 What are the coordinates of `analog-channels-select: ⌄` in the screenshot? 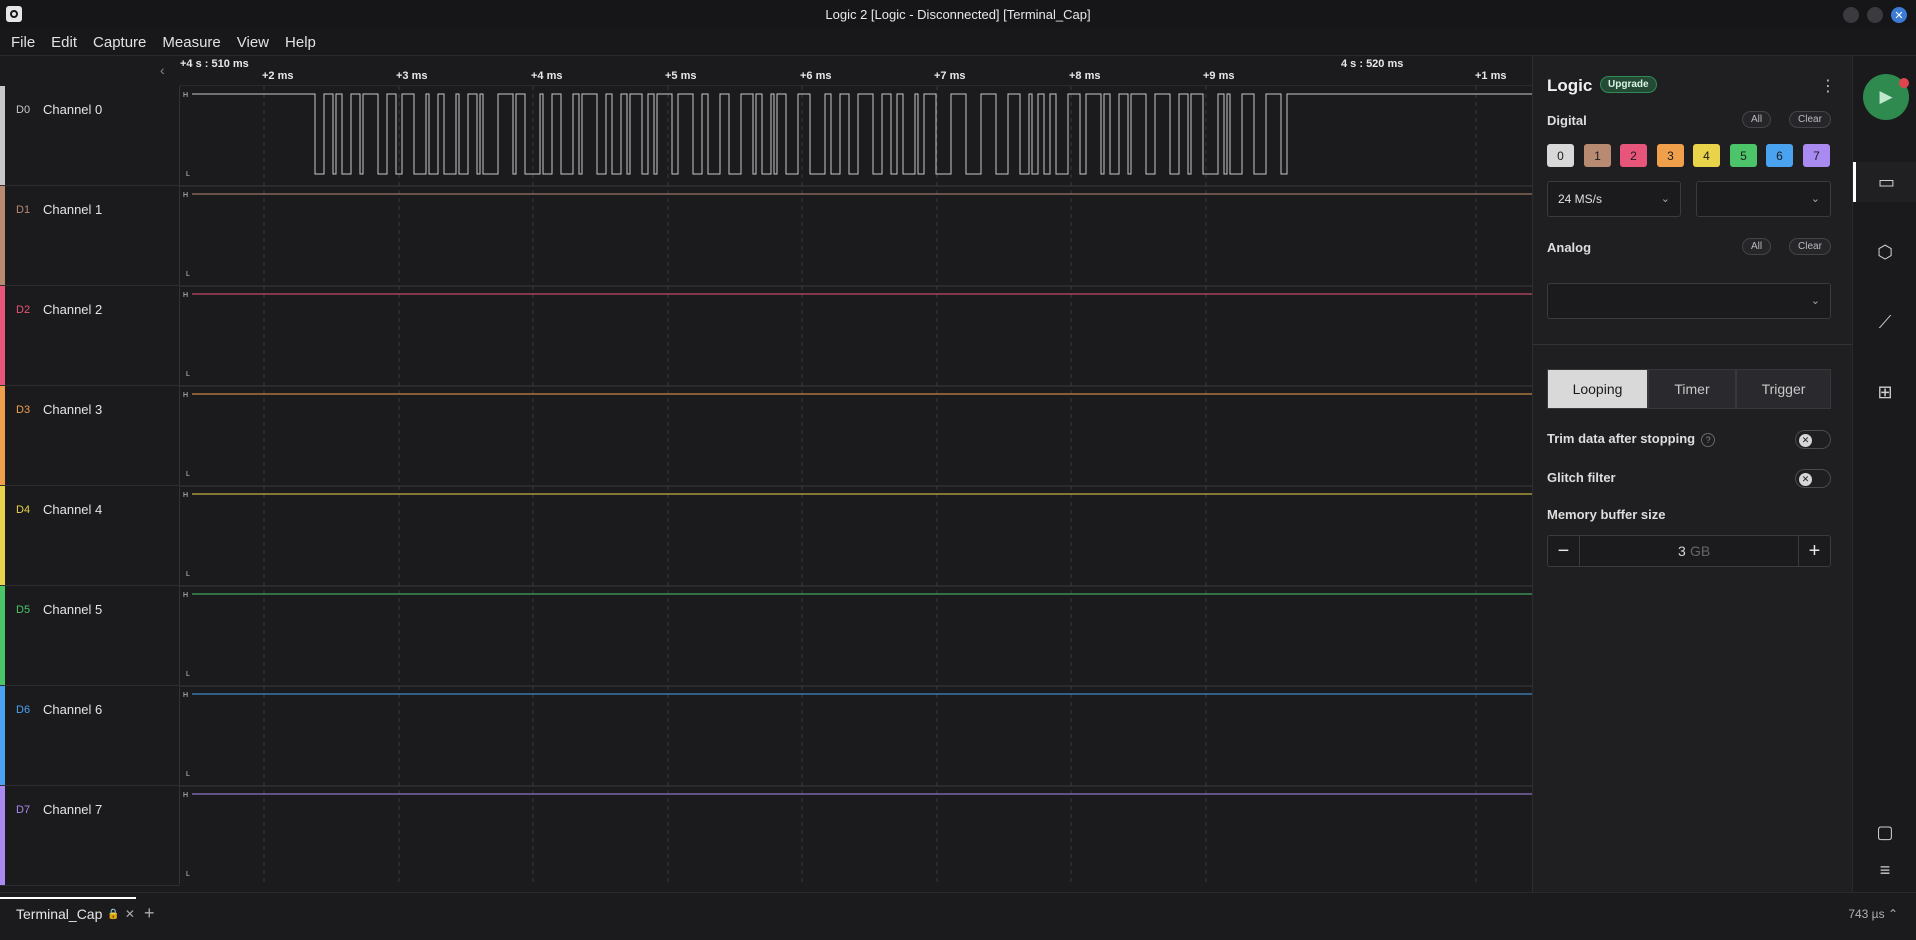 It's located at (1689, 301).